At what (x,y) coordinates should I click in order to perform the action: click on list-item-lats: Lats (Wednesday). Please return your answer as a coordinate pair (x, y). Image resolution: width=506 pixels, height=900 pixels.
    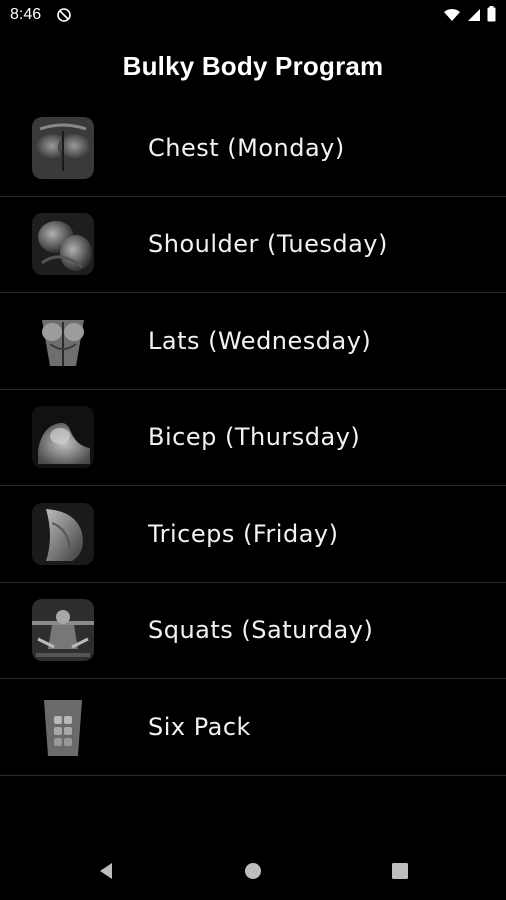
    Looking at the image, I should click on (253, 341).